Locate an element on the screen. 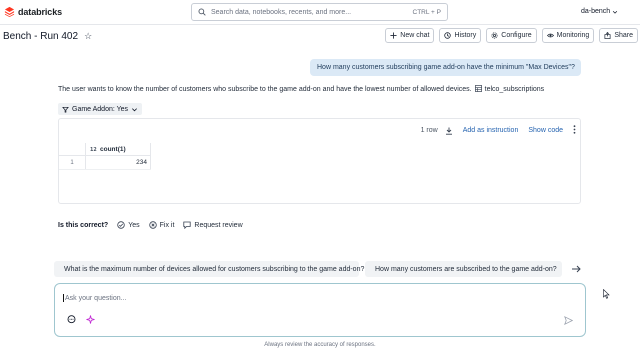 Image resolution: width=640 pixels, height=360 pixels. numeric-type-icon: 12 is located at coordinates (93, 149).